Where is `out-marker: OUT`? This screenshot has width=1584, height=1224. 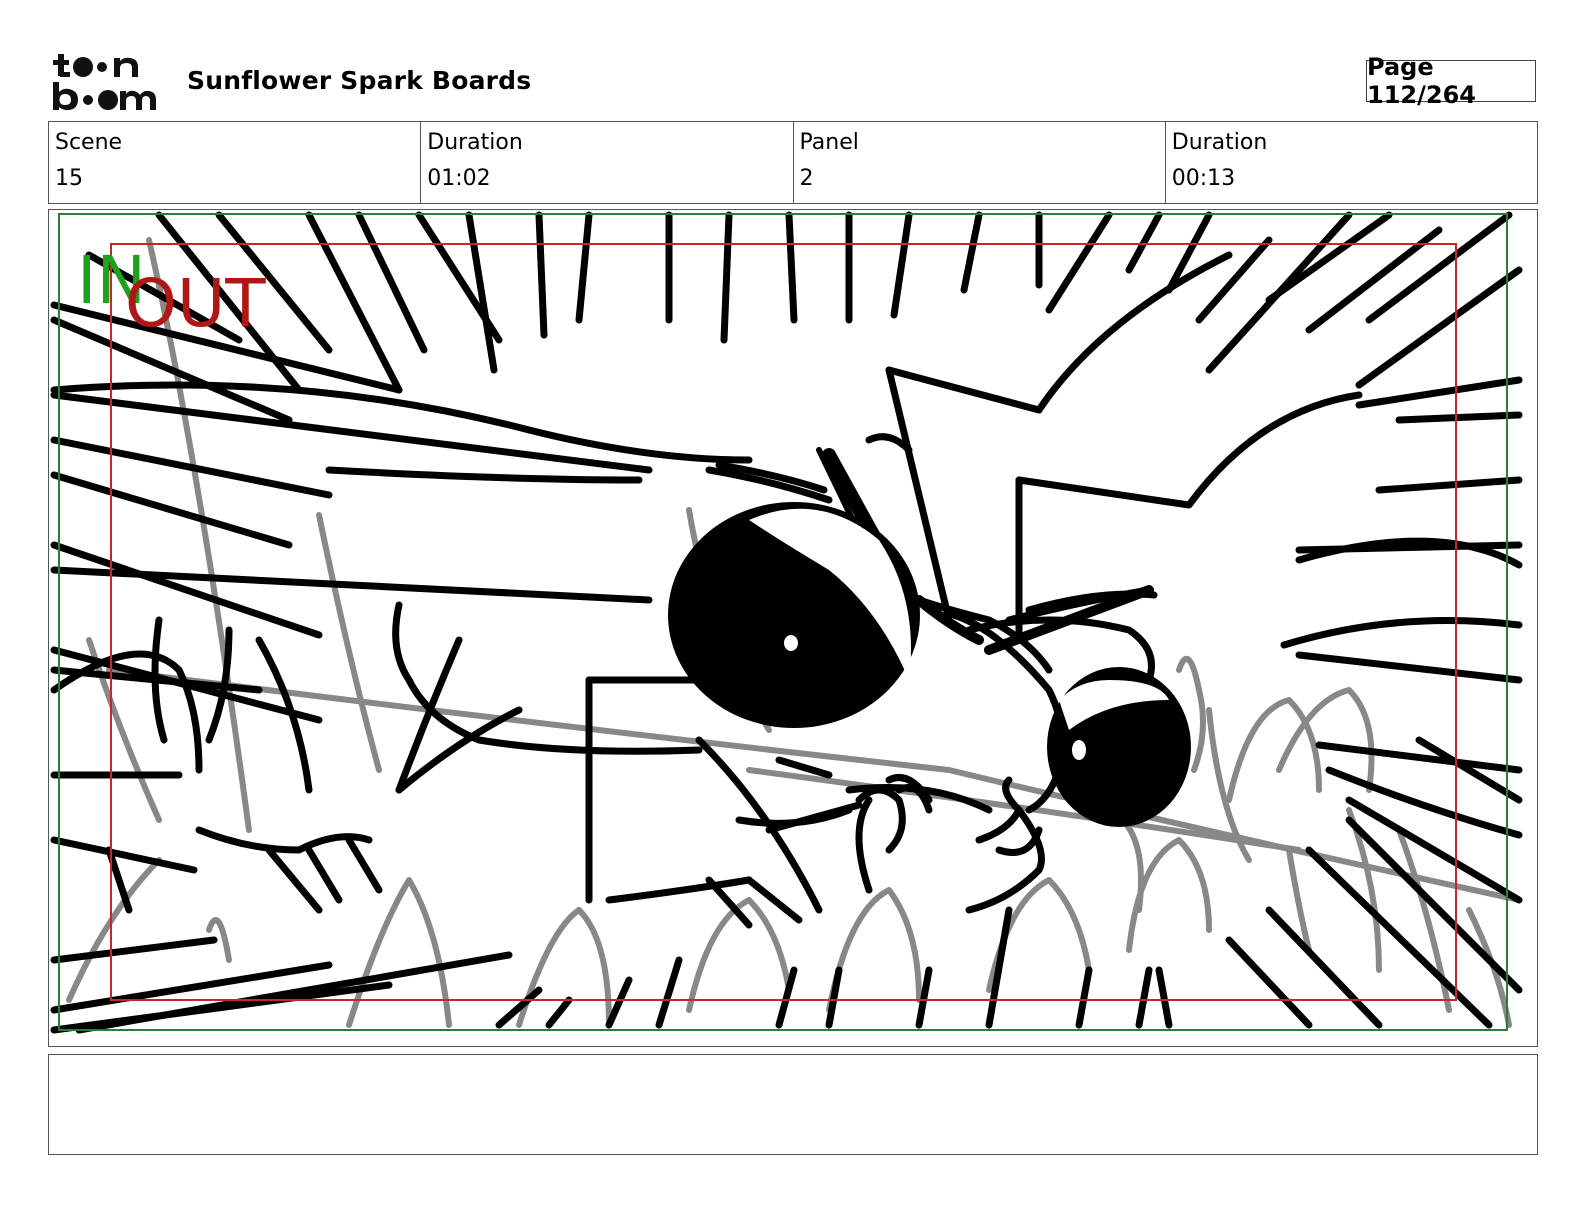
out-marker: OUT is located at coordinates (195, 303).